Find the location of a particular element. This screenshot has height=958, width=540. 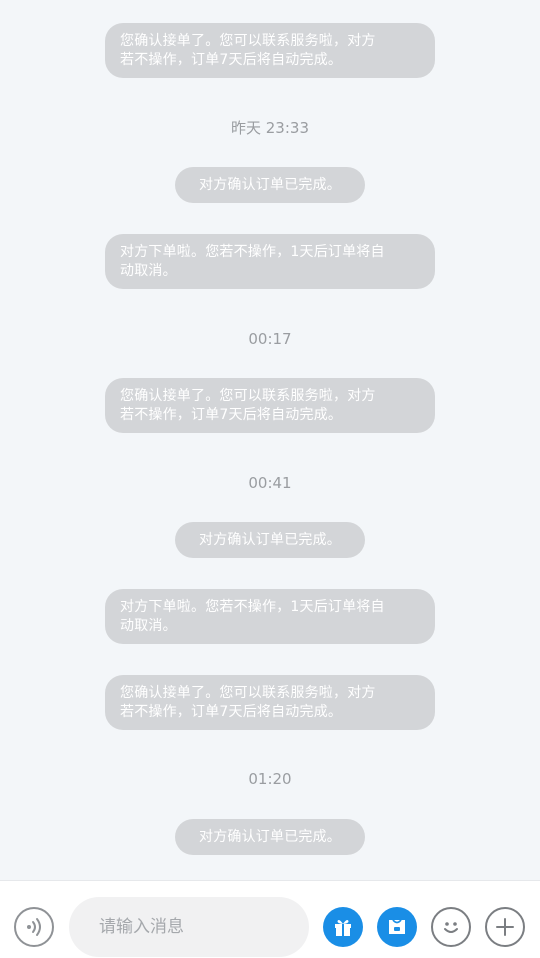

voice-icon is located at coordinates (34, 927).